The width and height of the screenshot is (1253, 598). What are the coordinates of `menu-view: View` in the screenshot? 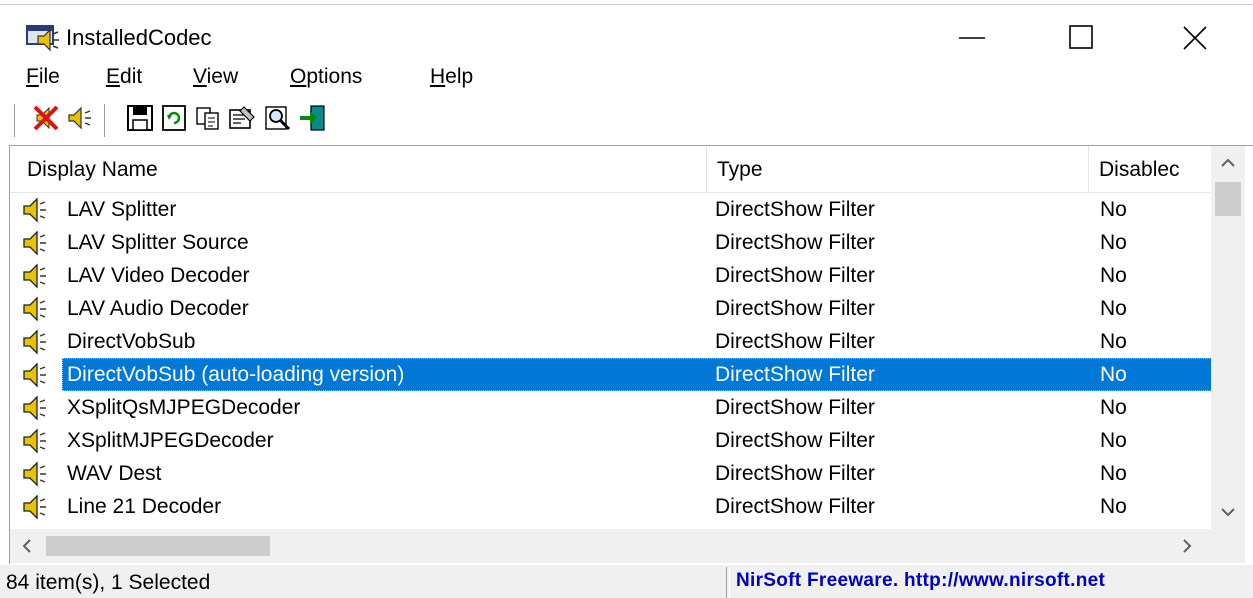 It's located at (215, 77).